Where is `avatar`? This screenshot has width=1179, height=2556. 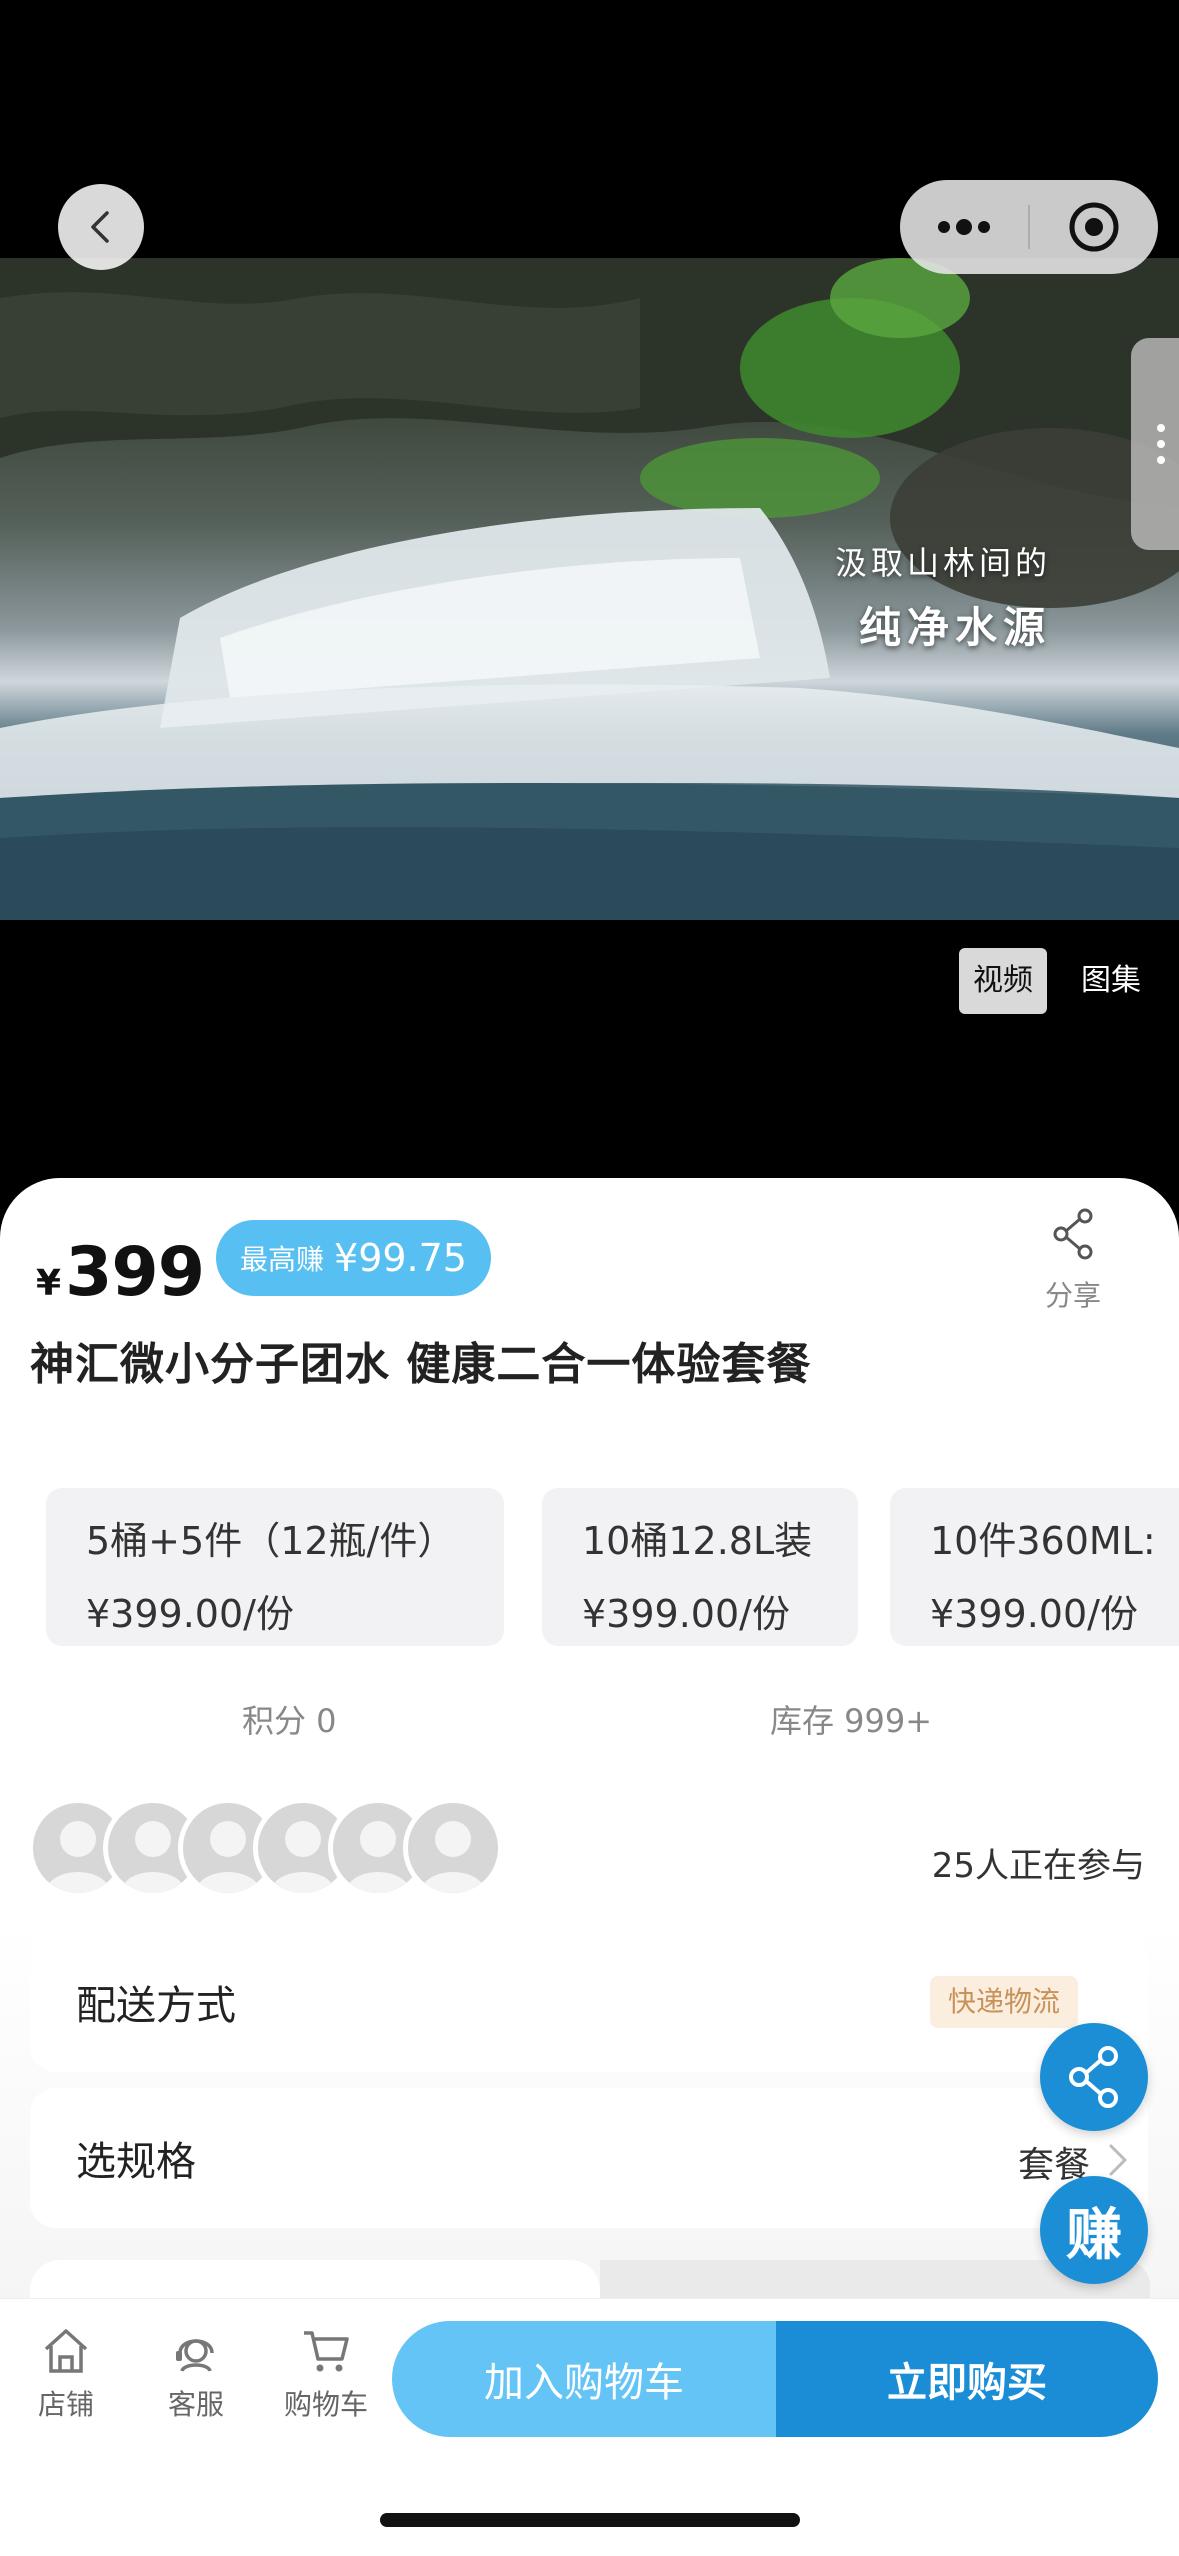
avatar is located at coordinates (453, 1848).